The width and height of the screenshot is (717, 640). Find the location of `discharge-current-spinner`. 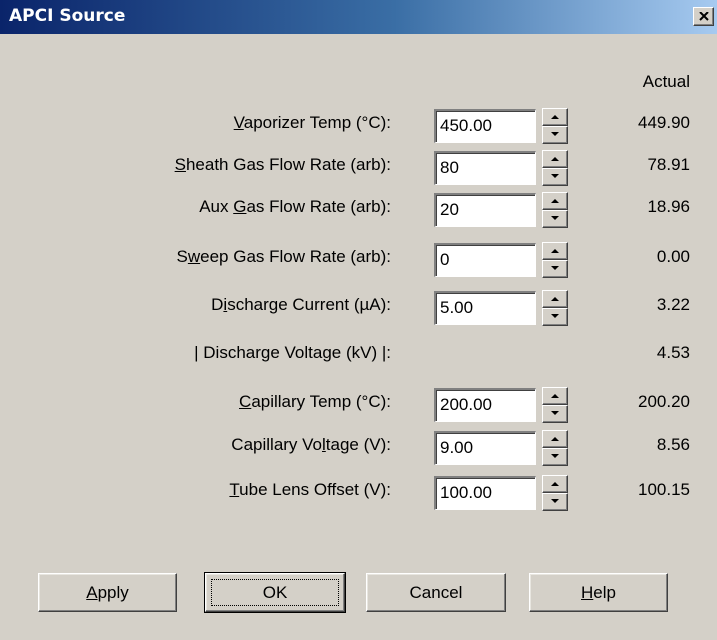

discharge-current-spinner is located at coordinates (555, 308).